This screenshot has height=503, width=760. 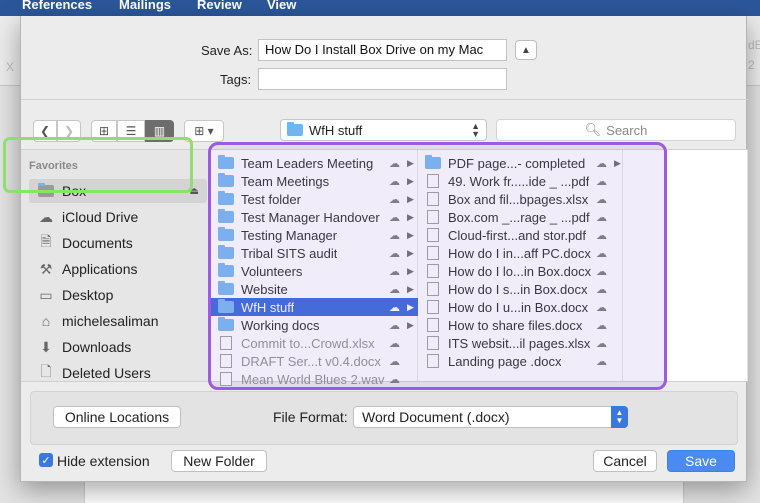 What do you see at coordinates (754, 45) in the screenshot?
I see `bg-toolbar-glyph: dE` at bounding box center [754, 45].